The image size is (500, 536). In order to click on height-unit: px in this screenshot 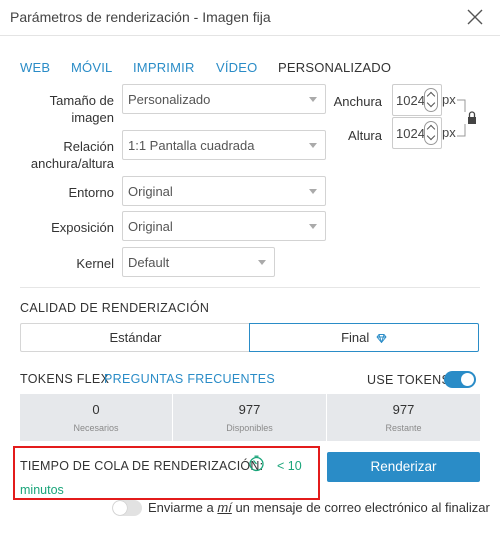, I will do `click(449, 132)`.